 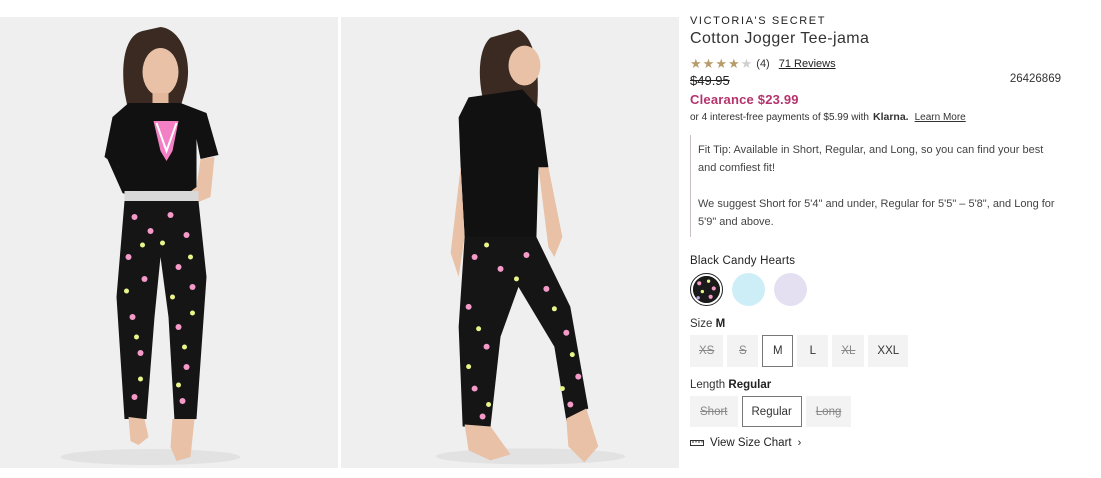 What do you see at coordinates (848, 351) in the screenshot?
I see `size-option-xl: XL` at bounding box center [848, 351].